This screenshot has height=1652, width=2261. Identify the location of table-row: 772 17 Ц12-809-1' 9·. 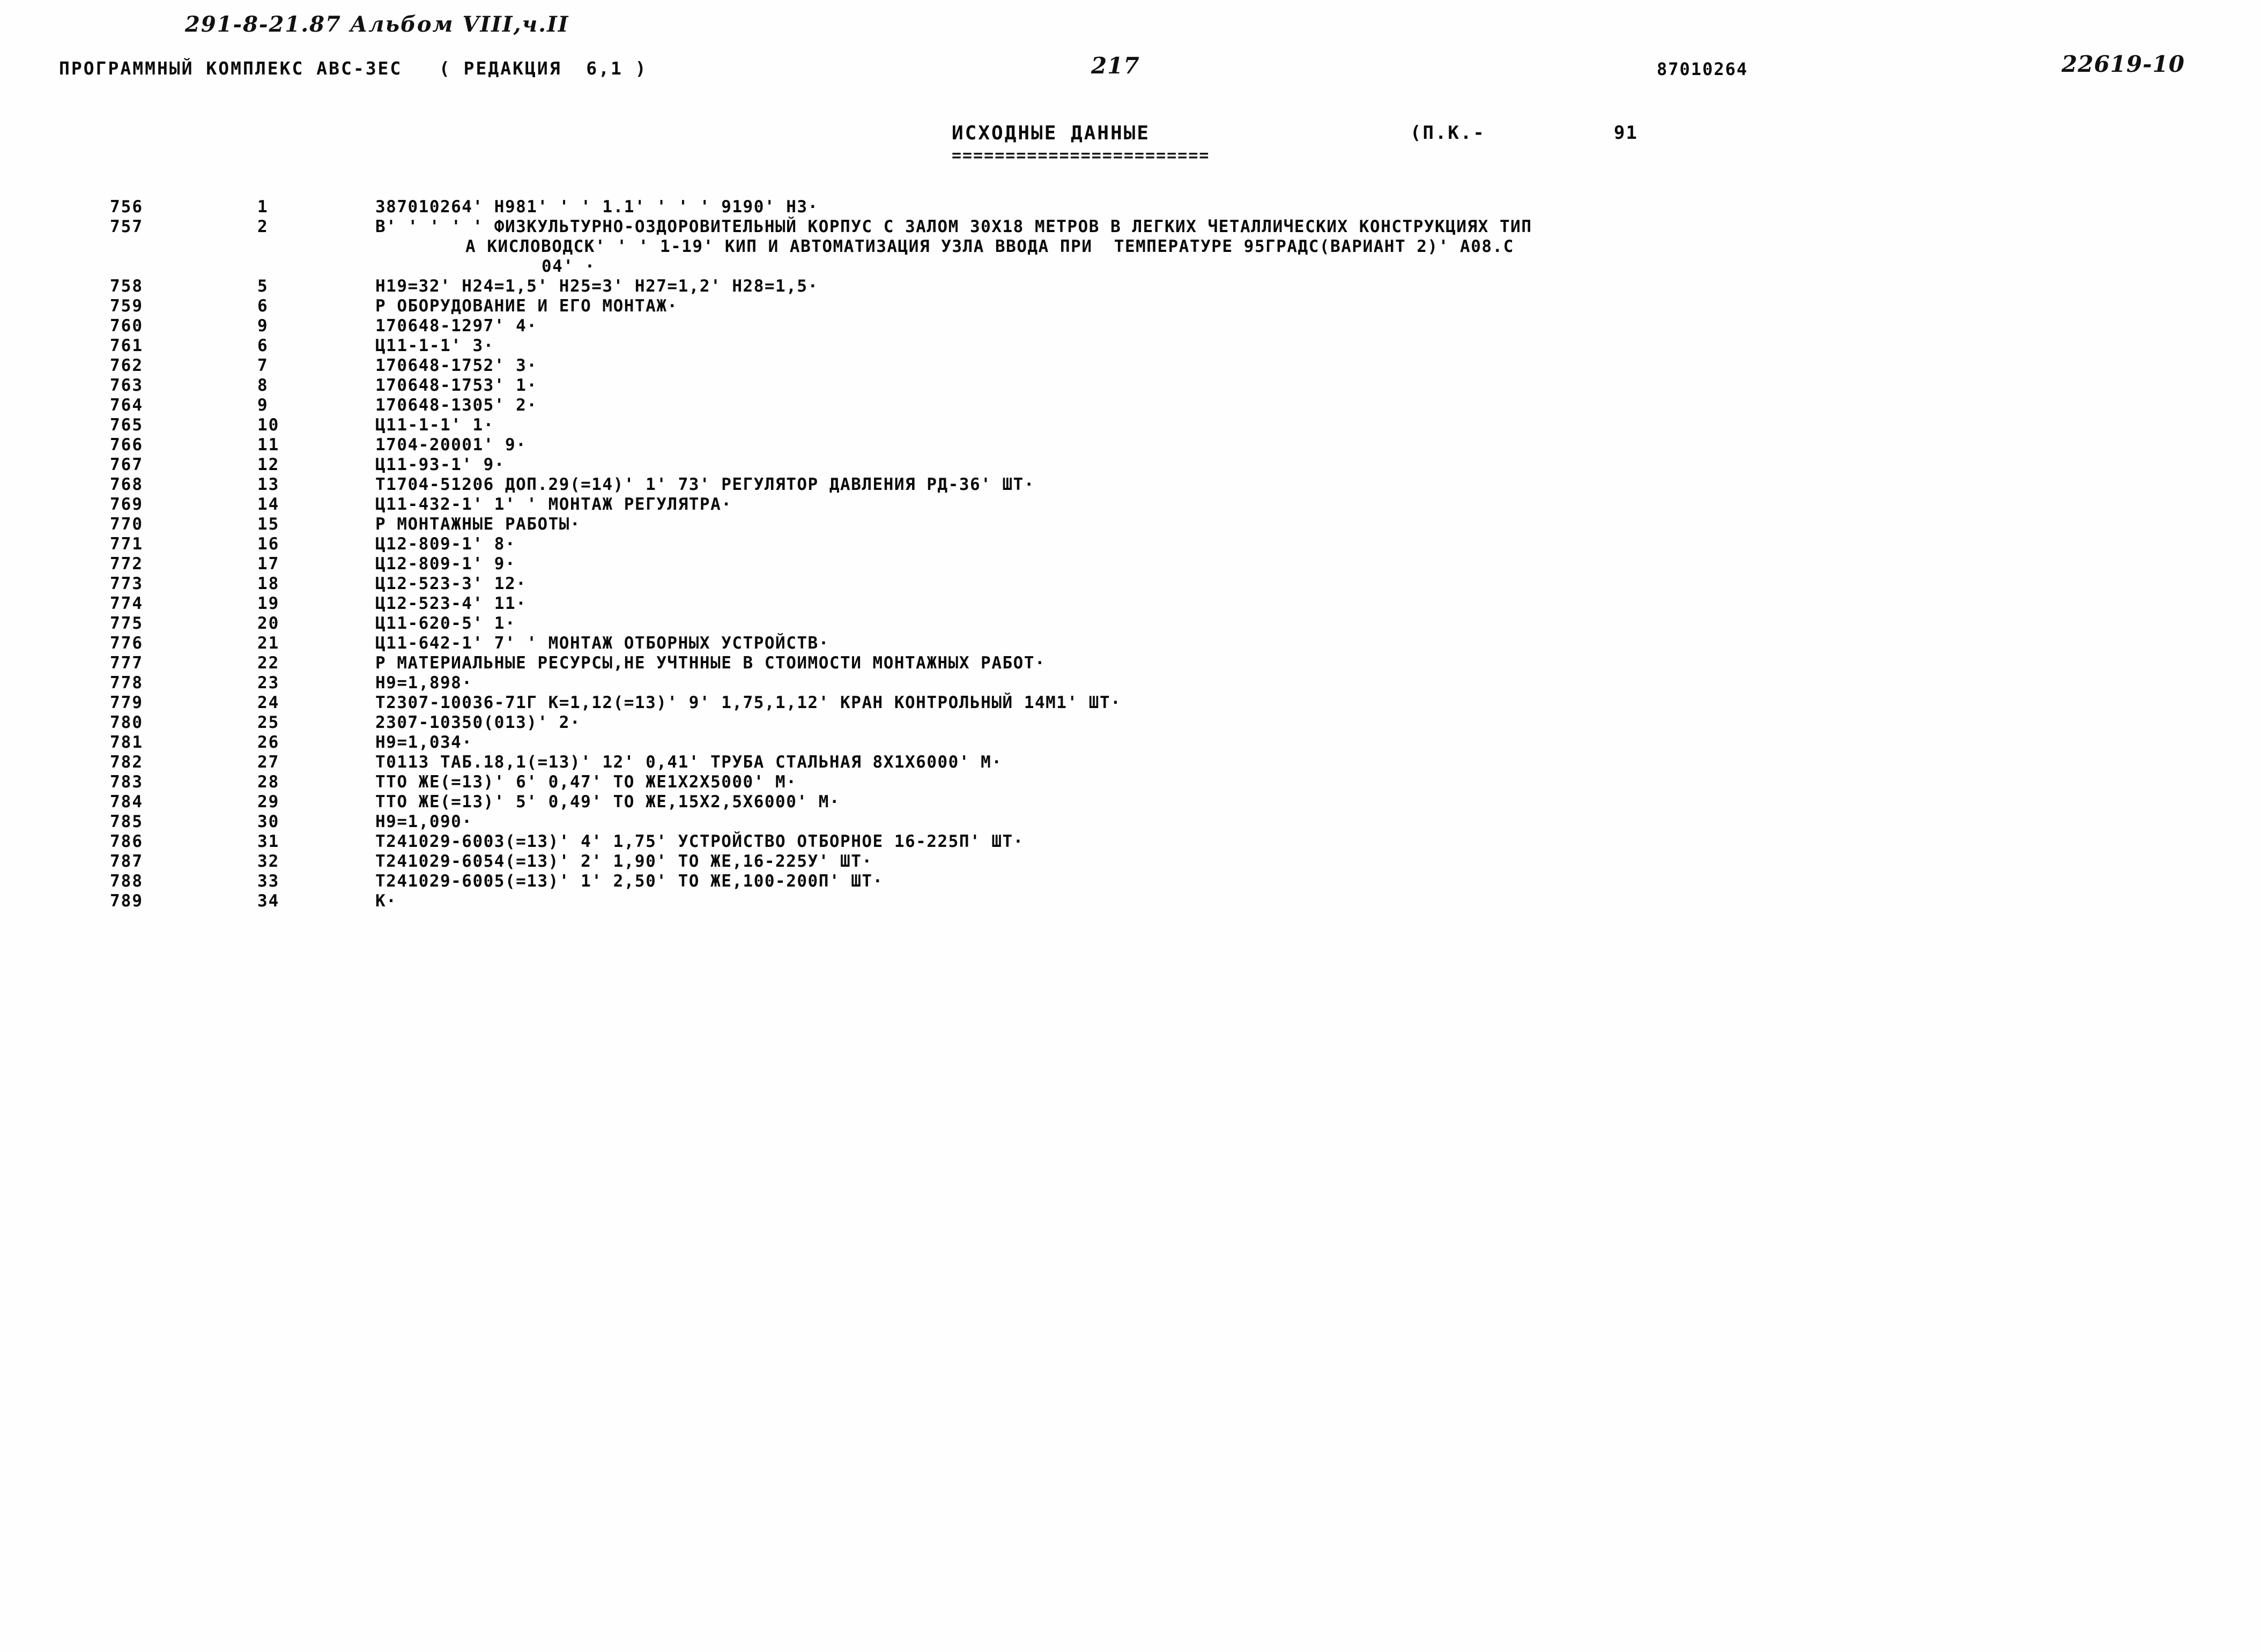
(1130, 564).